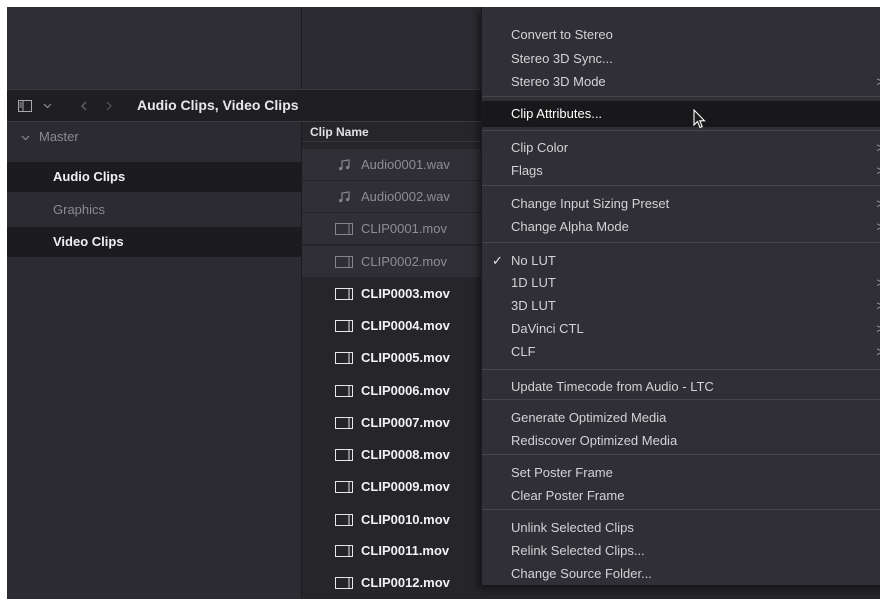 This screenshot has width=880, height=599. What do you see at coordinates (405, 325) in the screenshot?
I see `clip-name: CLIP0004.mov` at bounding box center [405, 325].